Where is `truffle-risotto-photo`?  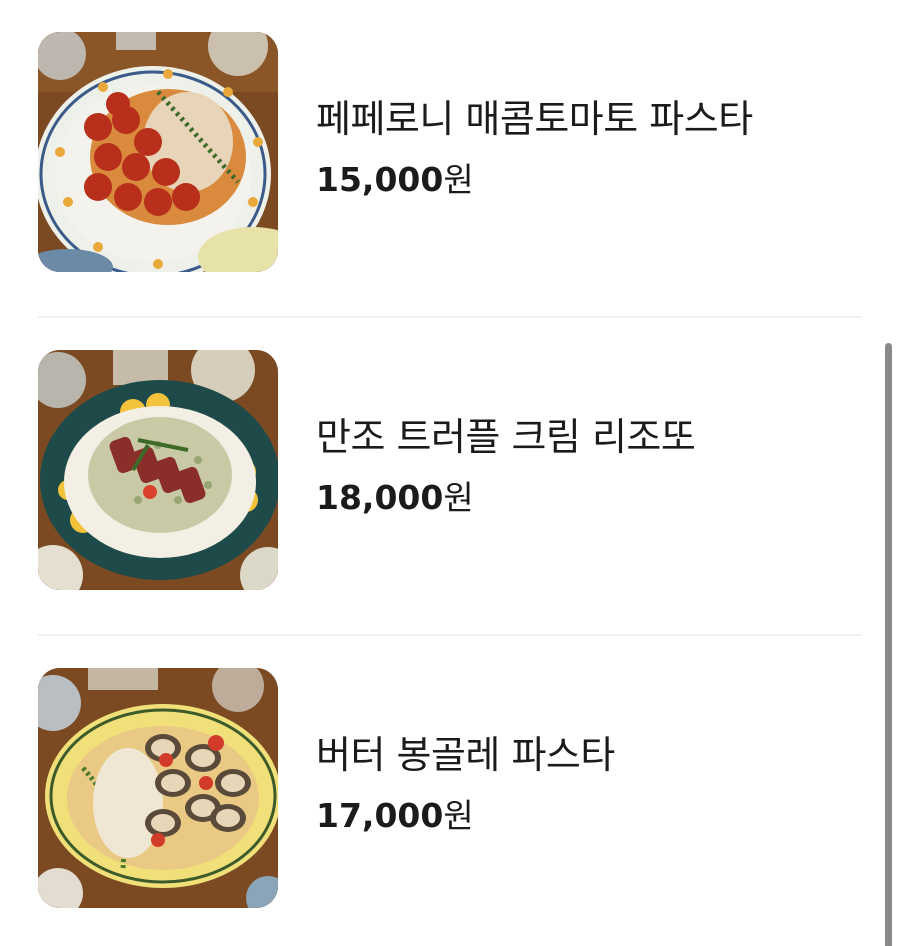
truffle-risotto-photo is located at coordinates (158, 470).